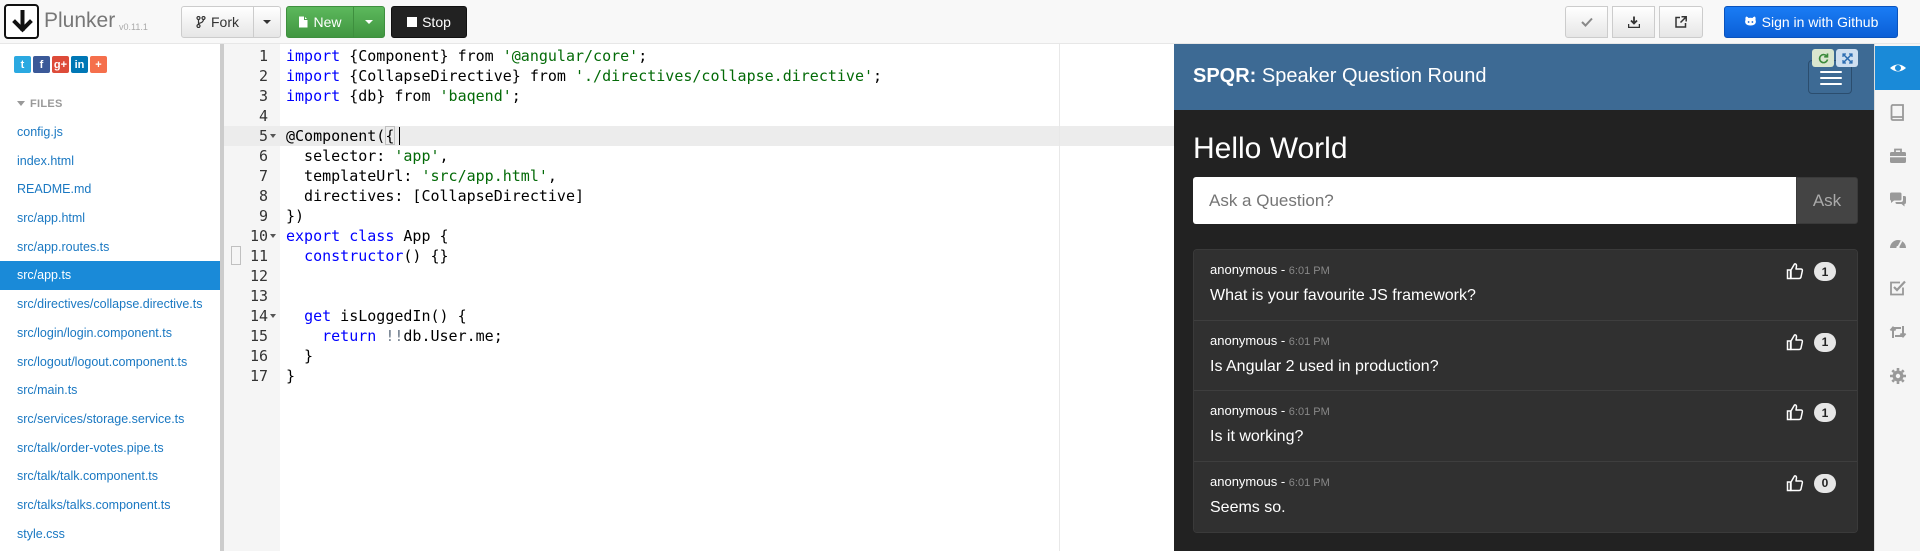 The image size is (1920, 551). Describe the element at coordinates (354, 256) in the screenshot. I see `code-token: constructor` at that location.